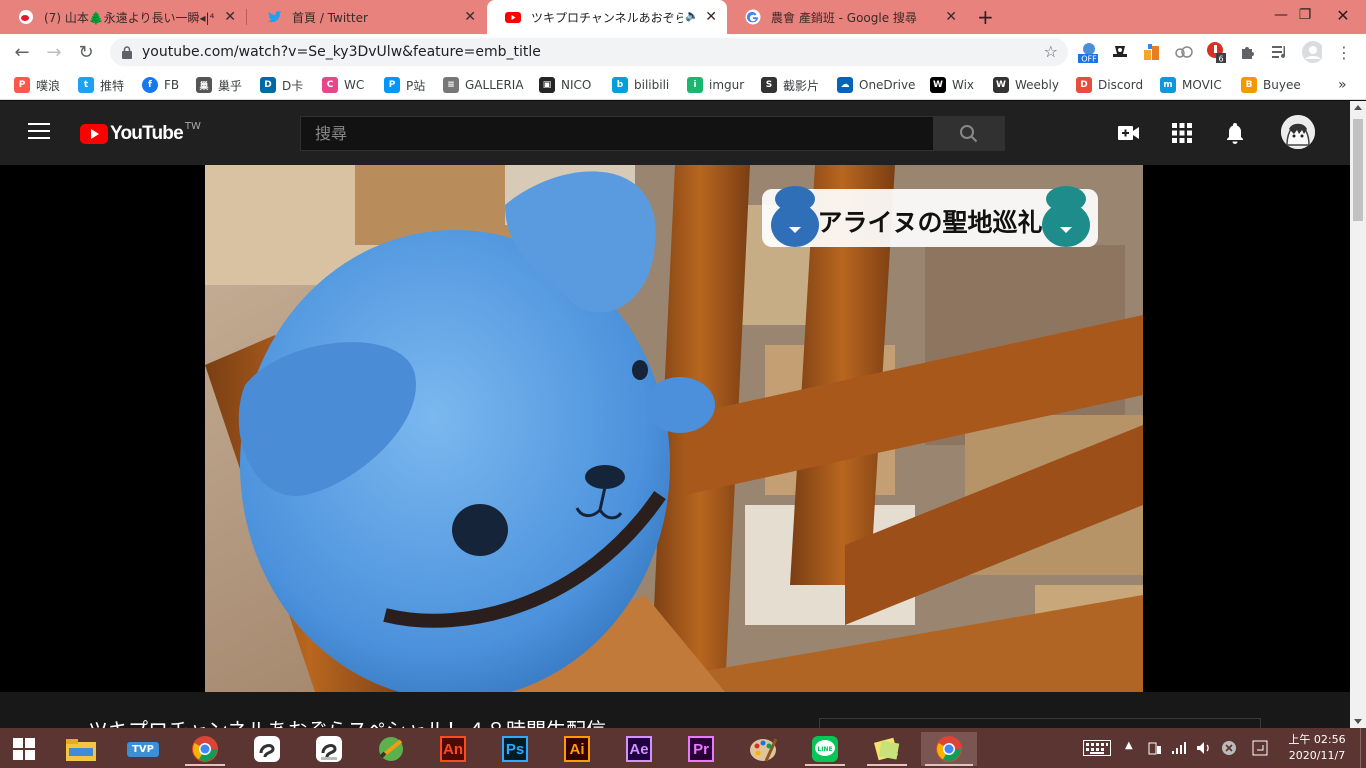  What do you see at coordinates (929, 222) in the screenshot?
I see `video-overlay-text: アライヌの聖地巡礼` at bounding box center [929, 222].